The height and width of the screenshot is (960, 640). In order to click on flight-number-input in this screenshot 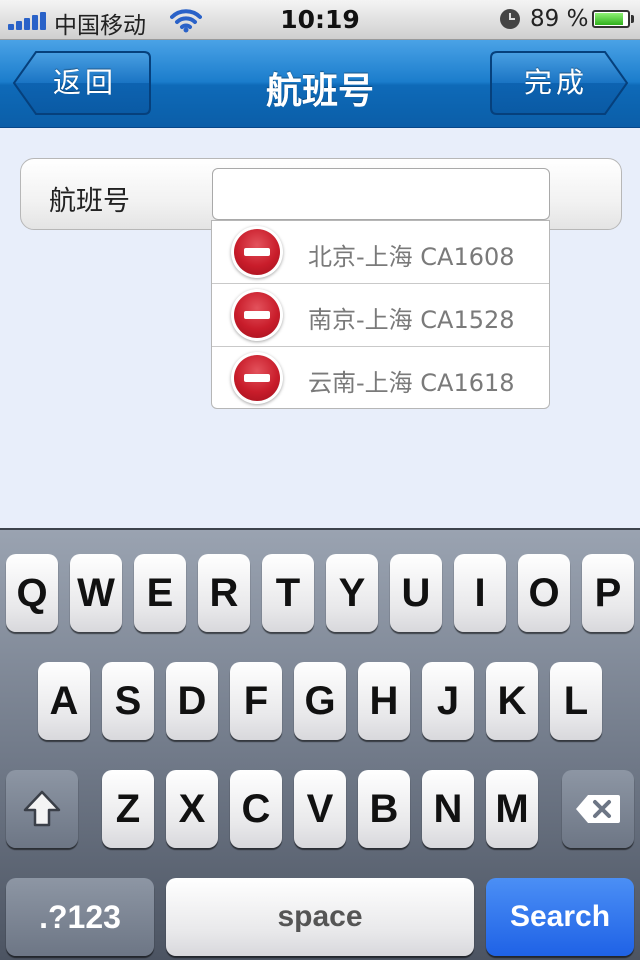, I will do `click(381, 194)`.